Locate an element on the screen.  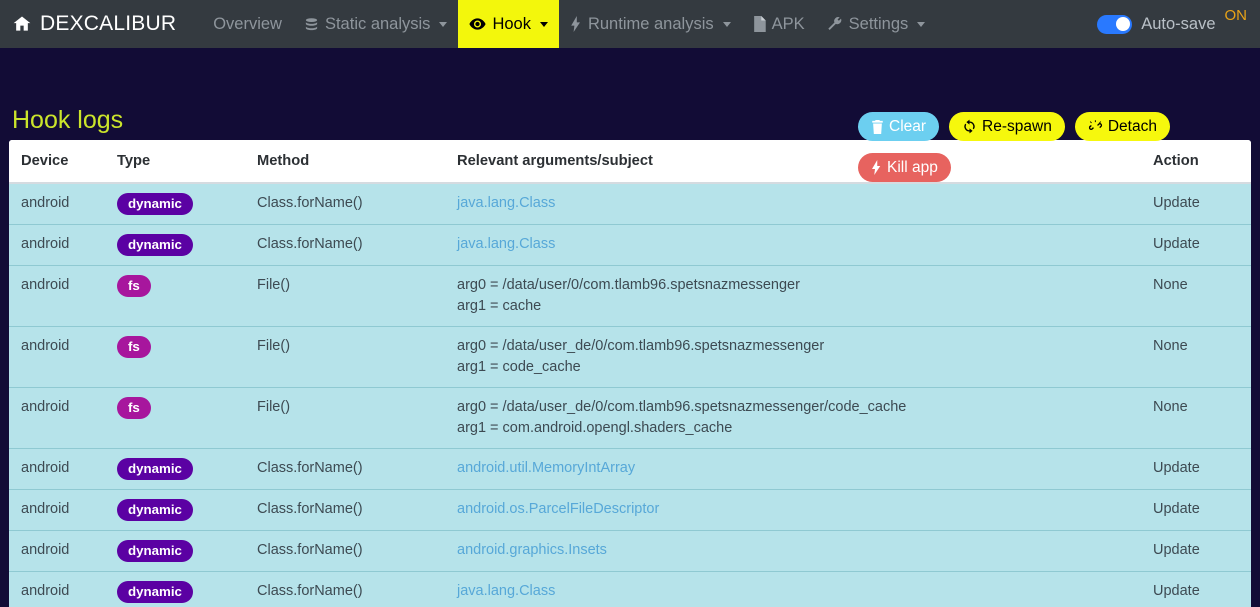
subject-link: android.util.MemoryIntArray is located at coordinates (546, 468).